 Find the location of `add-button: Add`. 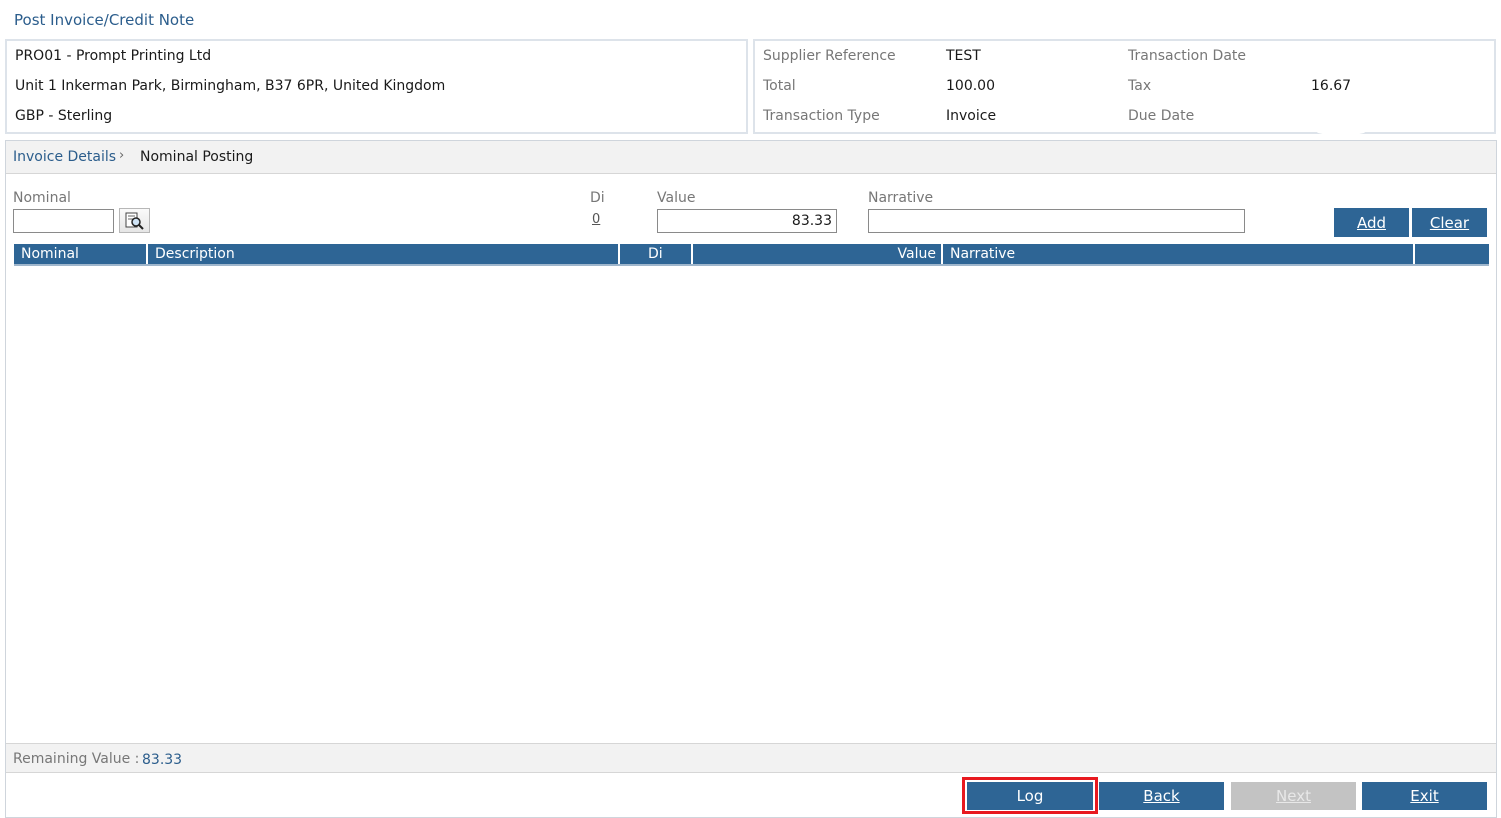

add-button: Add is located at coordinates (1371, 222).